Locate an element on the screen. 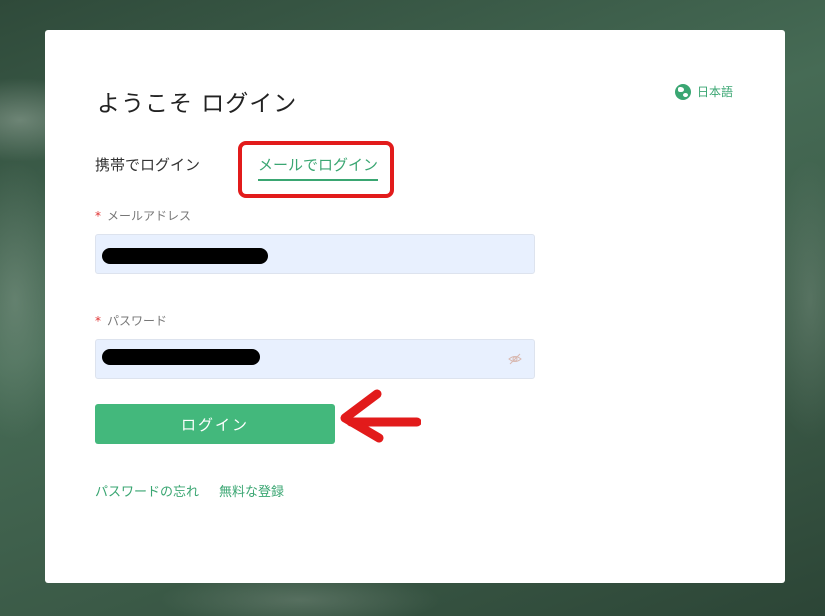 The width and height of the screenshot is (825, 616). globe-icon is located at coordinates (683, 91).